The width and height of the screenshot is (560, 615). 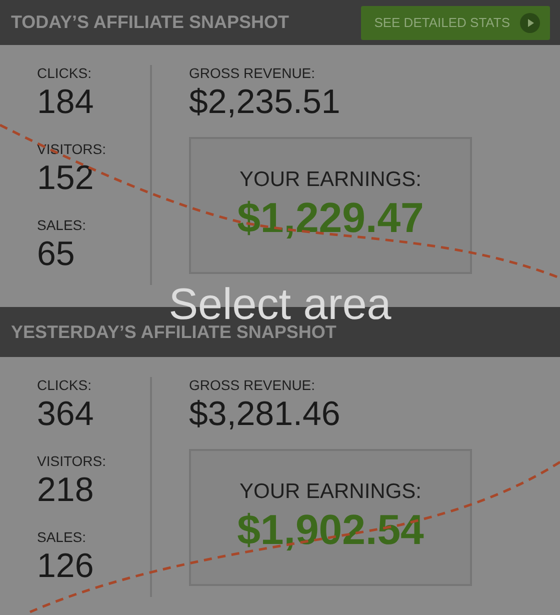 I want to click on stat-value: 126, so click(x=66, y=566).